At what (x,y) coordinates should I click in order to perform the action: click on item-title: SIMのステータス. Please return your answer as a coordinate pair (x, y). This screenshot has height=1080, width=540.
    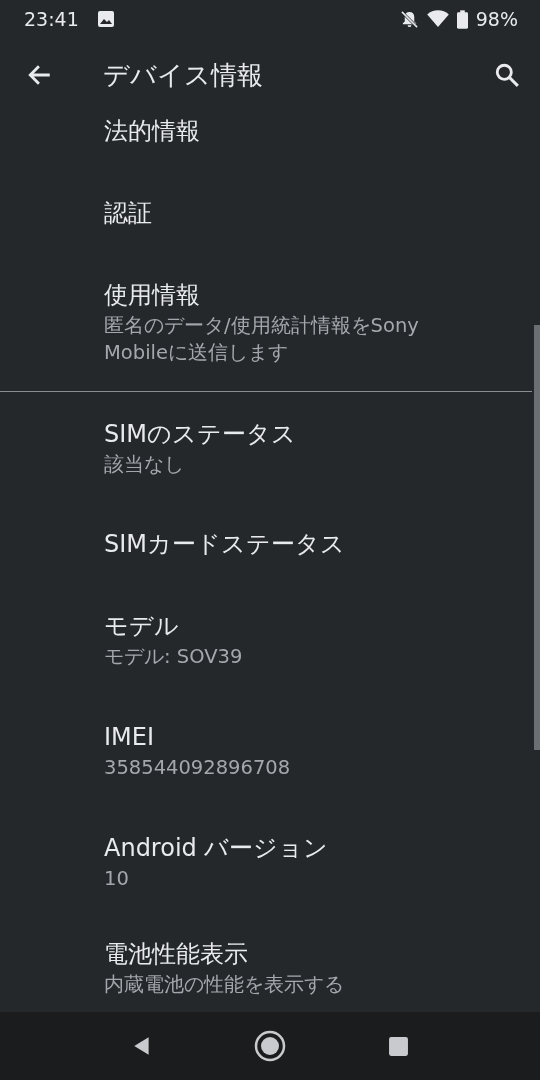
    Looking at the image, I should click on (201, 434).